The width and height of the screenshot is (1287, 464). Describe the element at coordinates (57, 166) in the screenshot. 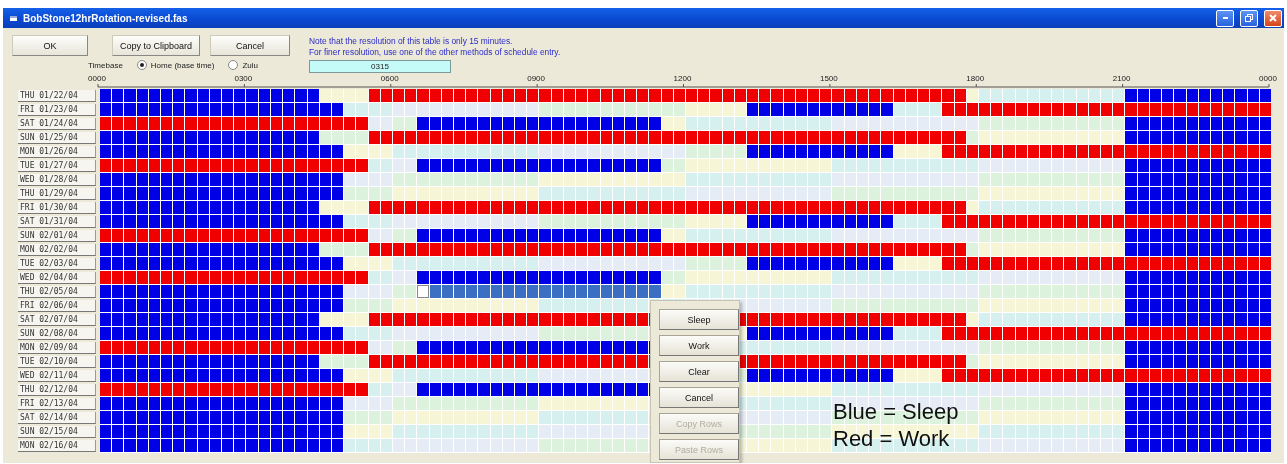

I see `row-label: TUE 01/27/04` at that location.